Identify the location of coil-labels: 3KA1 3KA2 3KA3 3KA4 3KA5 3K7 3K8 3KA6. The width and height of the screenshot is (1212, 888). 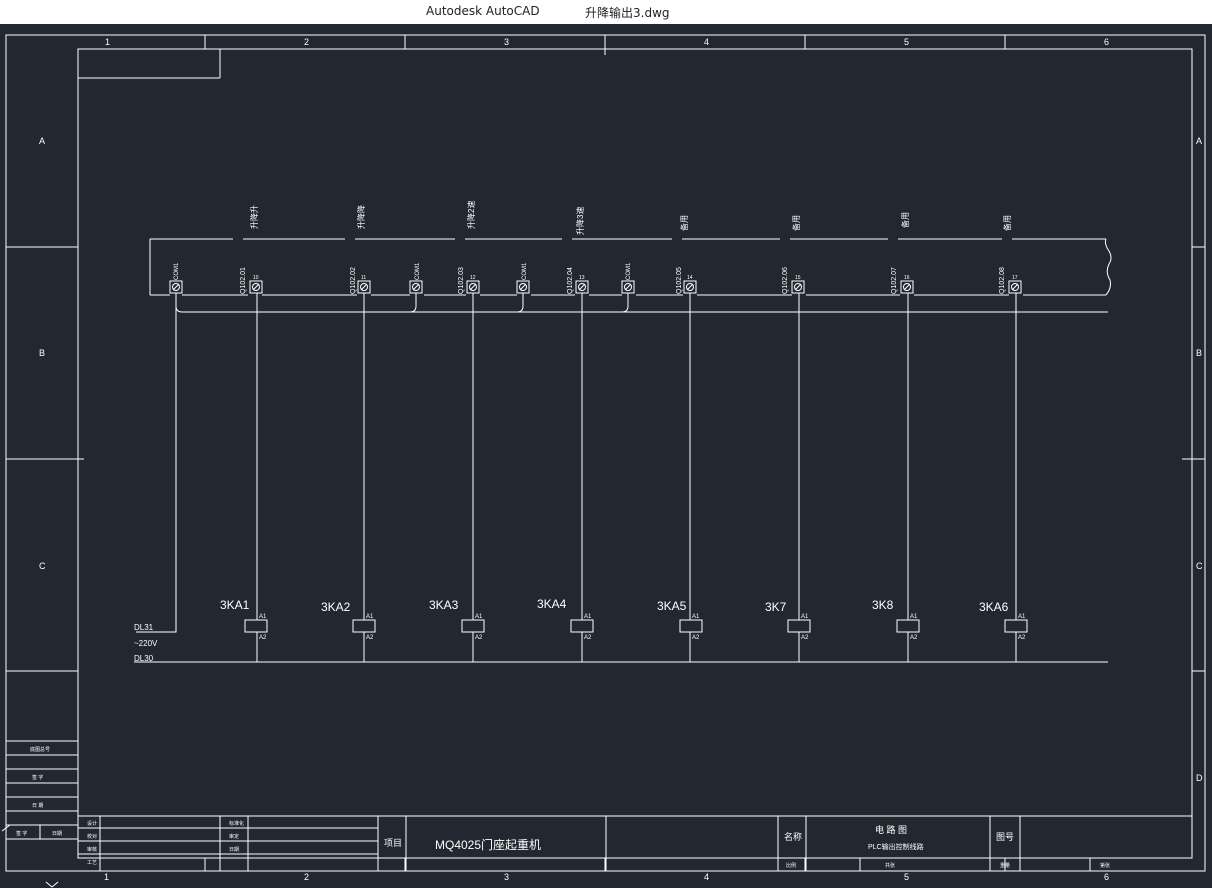
(614, 605).